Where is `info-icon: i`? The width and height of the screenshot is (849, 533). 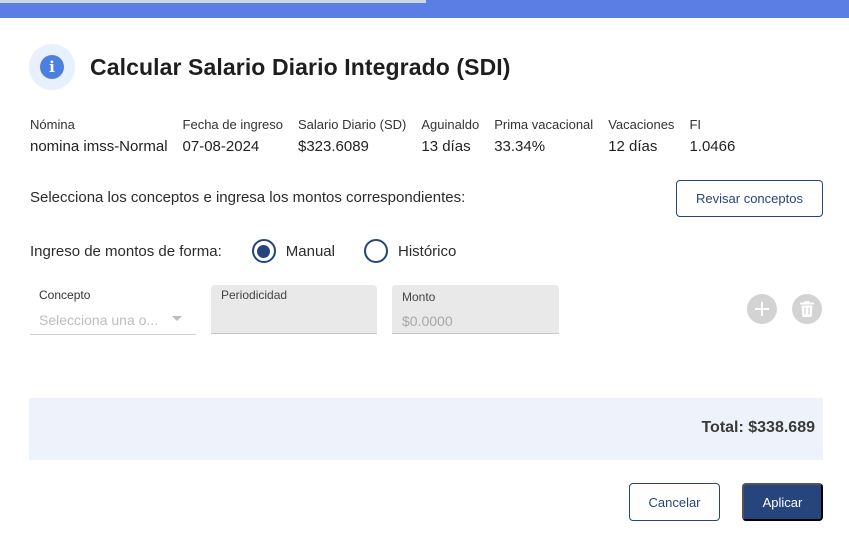
info-icon: i is located at coordinates (52, 67).